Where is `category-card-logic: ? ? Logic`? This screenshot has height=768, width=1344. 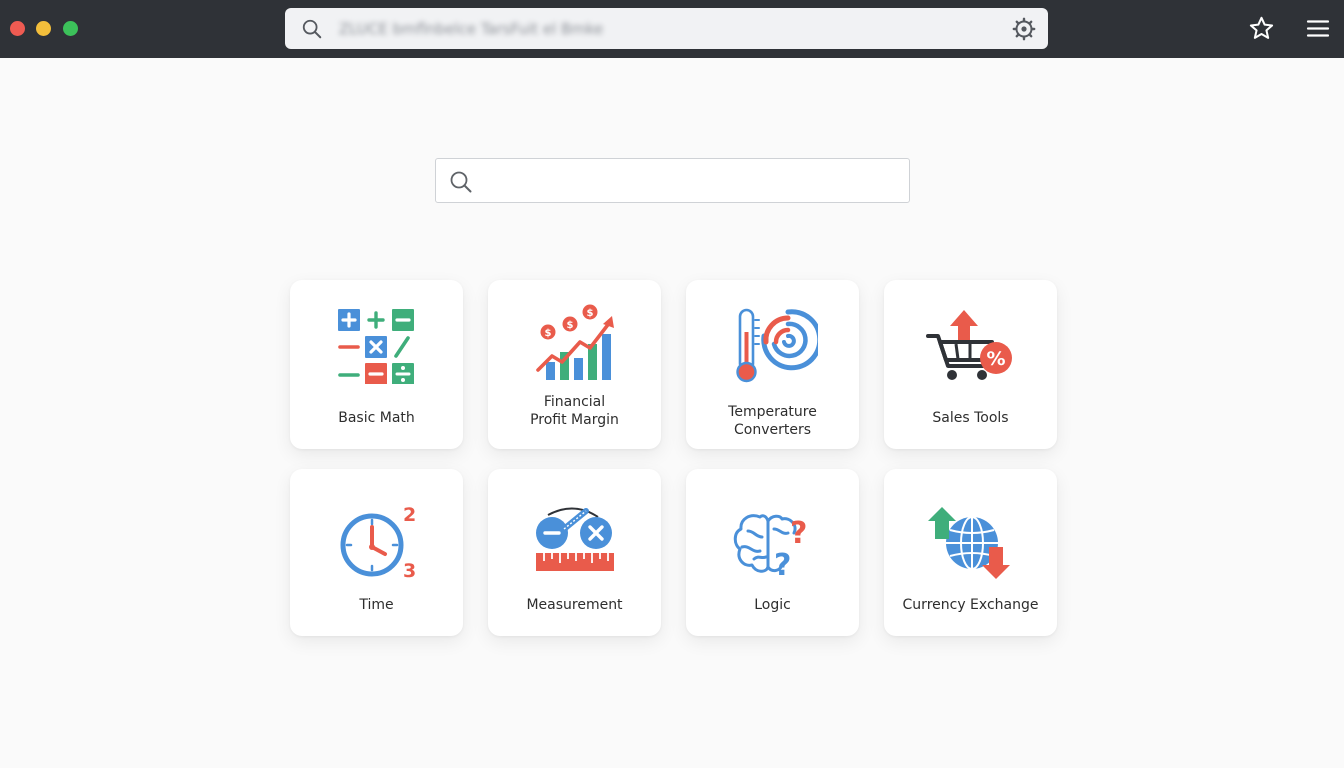
category-card-logic: ? ? Logic is located at coordinates (772, 552).